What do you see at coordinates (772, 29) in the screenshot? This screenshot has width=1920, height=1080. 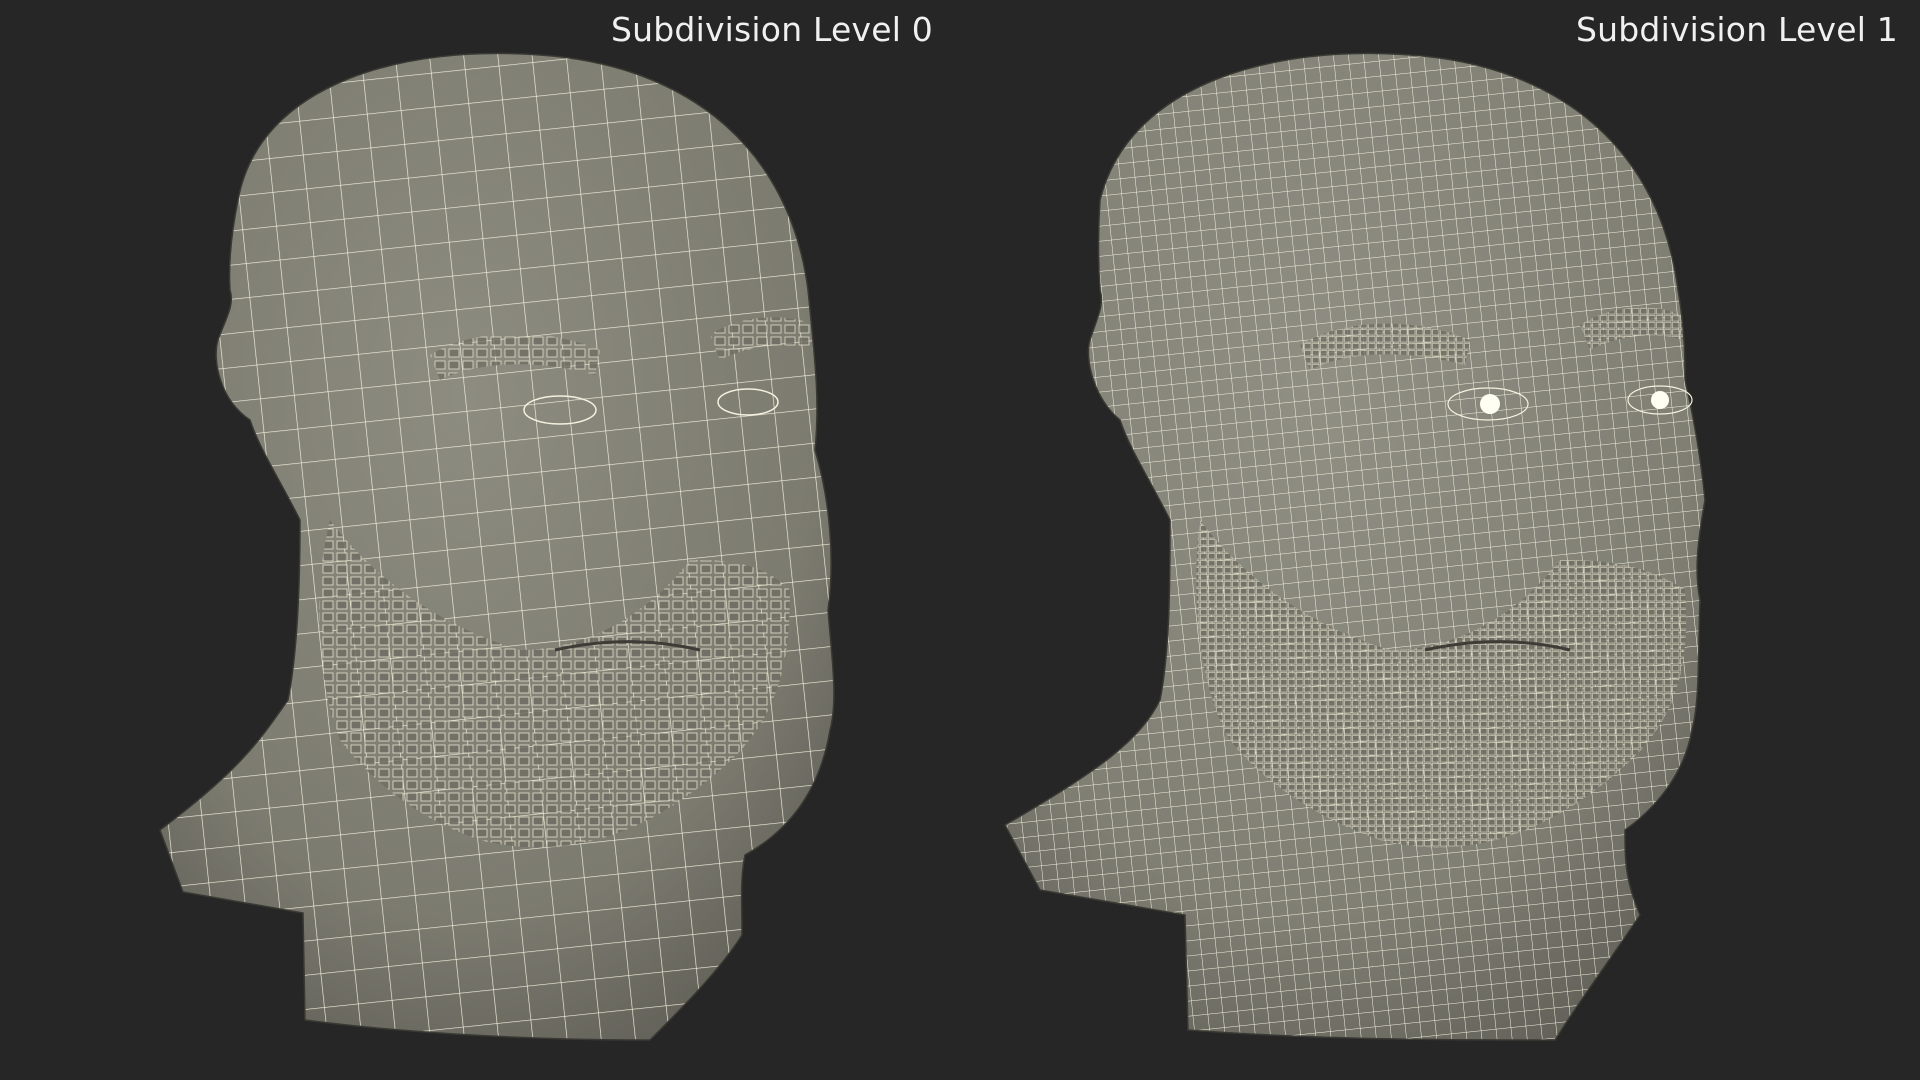 I see `caption-subdivision-level-0: Subdivision Level 0` at bounding box center [772, 29].